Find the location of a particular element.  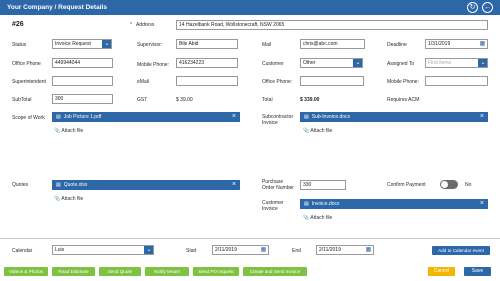

customer-office-phone-input is located at coordinates (332, 81).